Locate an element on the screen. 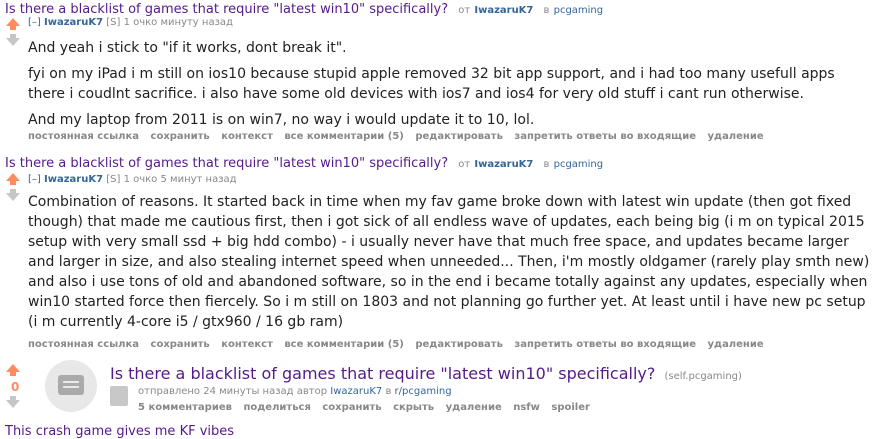 This screenshot has width=888, height=439. post-downvote is located at coordinates (13, 402).